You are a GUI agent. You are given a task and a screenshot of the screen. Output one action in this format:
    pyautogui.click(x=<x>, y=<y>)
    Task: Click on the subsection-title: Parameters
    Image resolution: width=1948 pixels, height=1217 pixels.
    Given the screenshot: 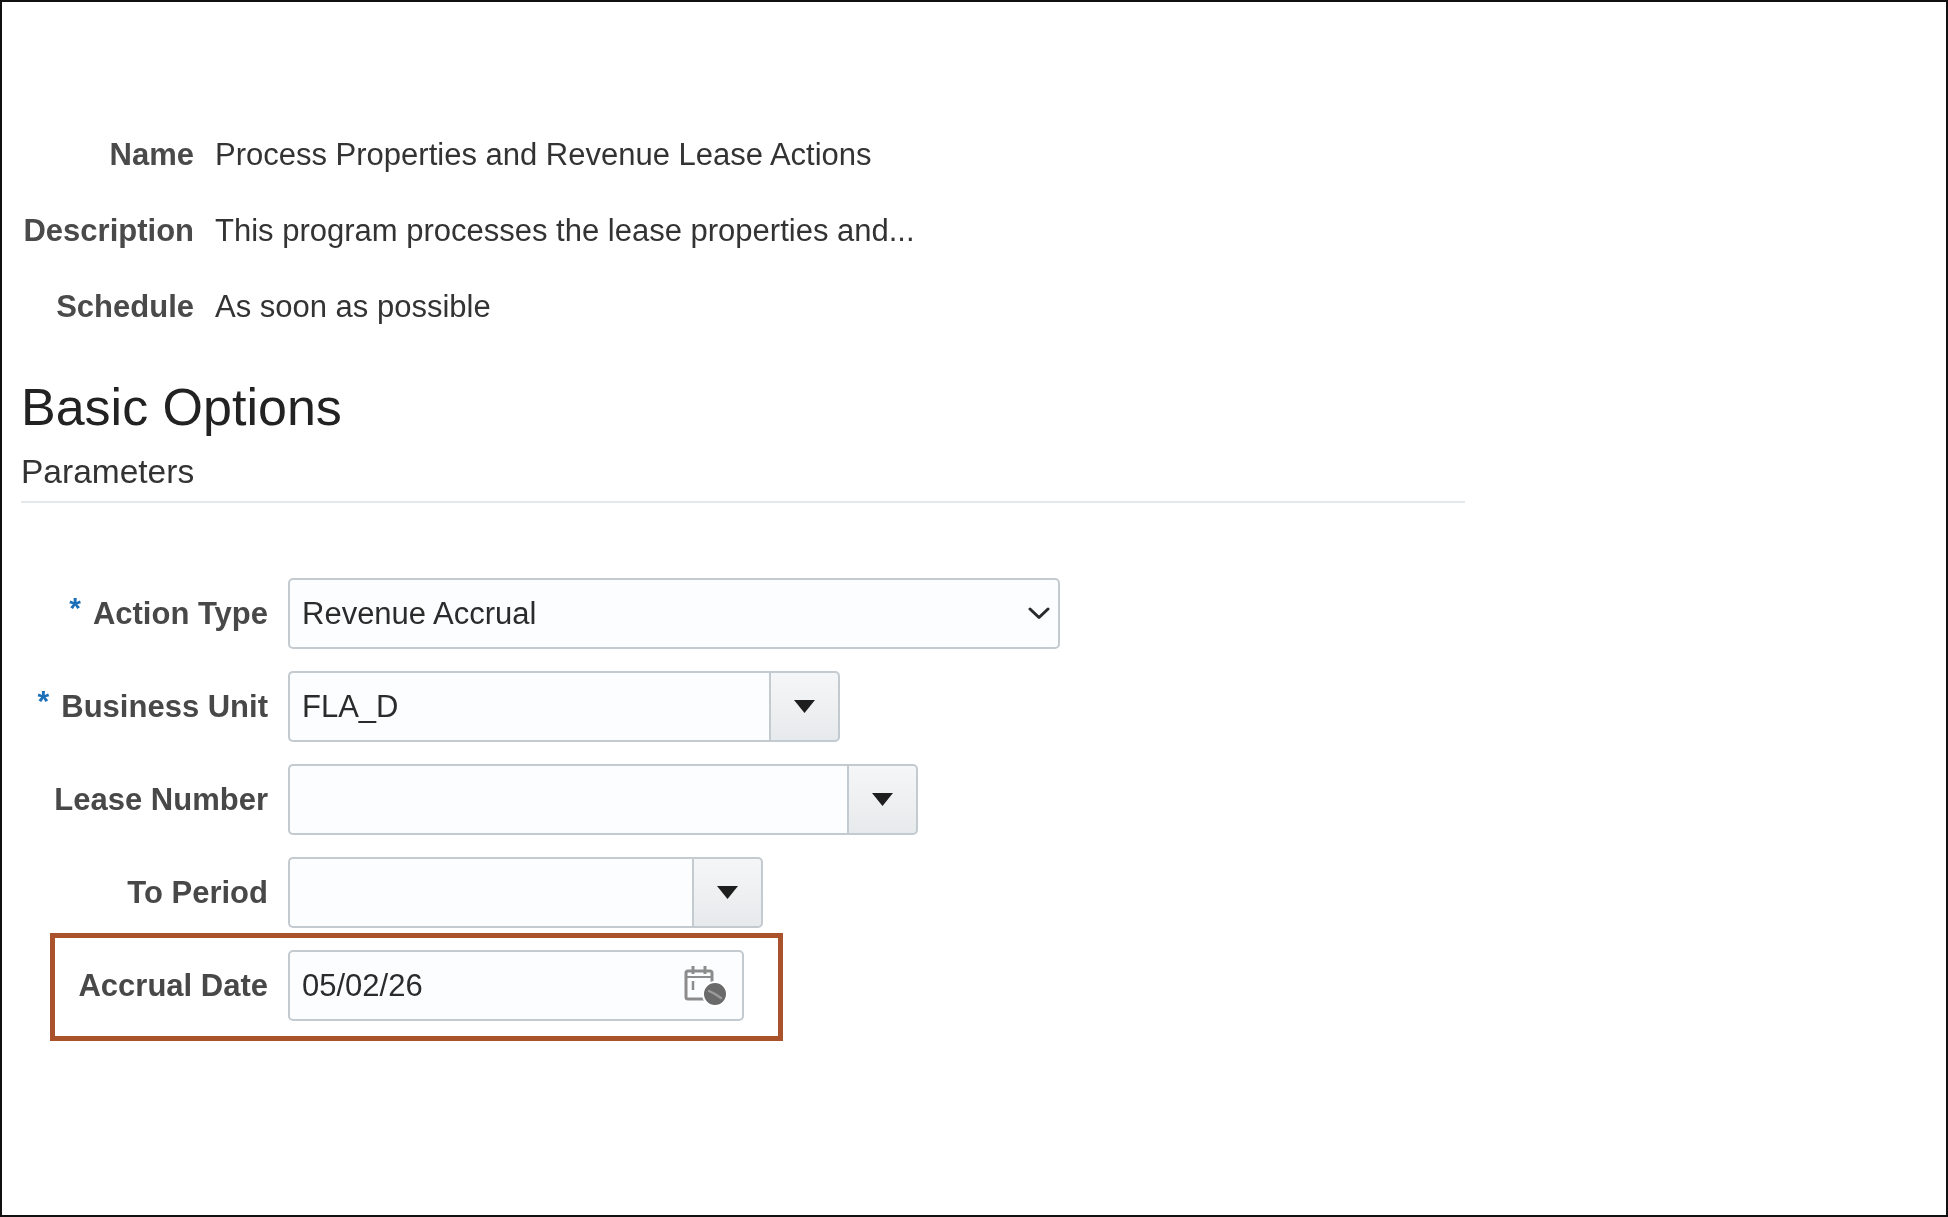 What is the action you would take?
    pyautogui.click(x=108, y=472)
    